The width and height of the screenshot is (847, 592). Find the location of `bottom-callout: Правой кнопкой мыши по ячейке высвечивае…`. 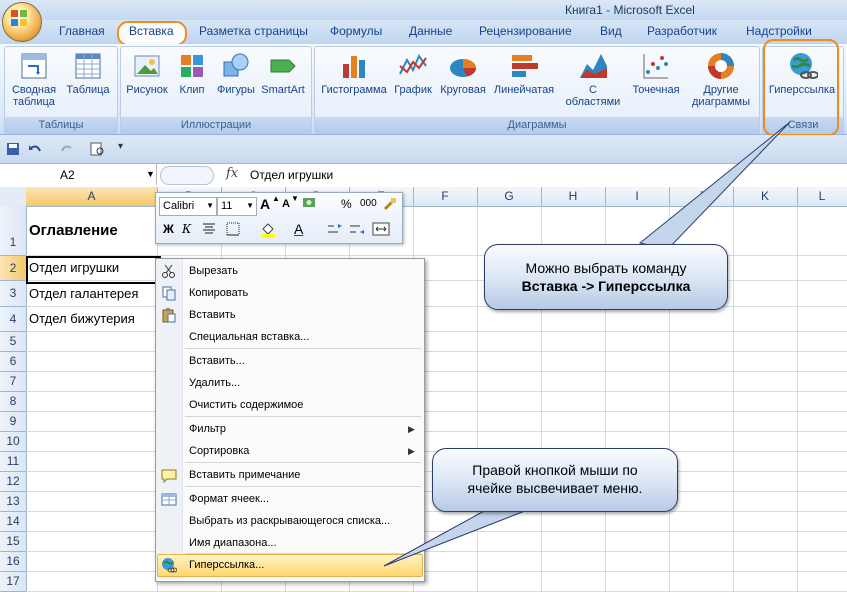

bottom-callout: Правой кнопкой мыши по ячейке высвечивае… is located at coordinates (555, 480).